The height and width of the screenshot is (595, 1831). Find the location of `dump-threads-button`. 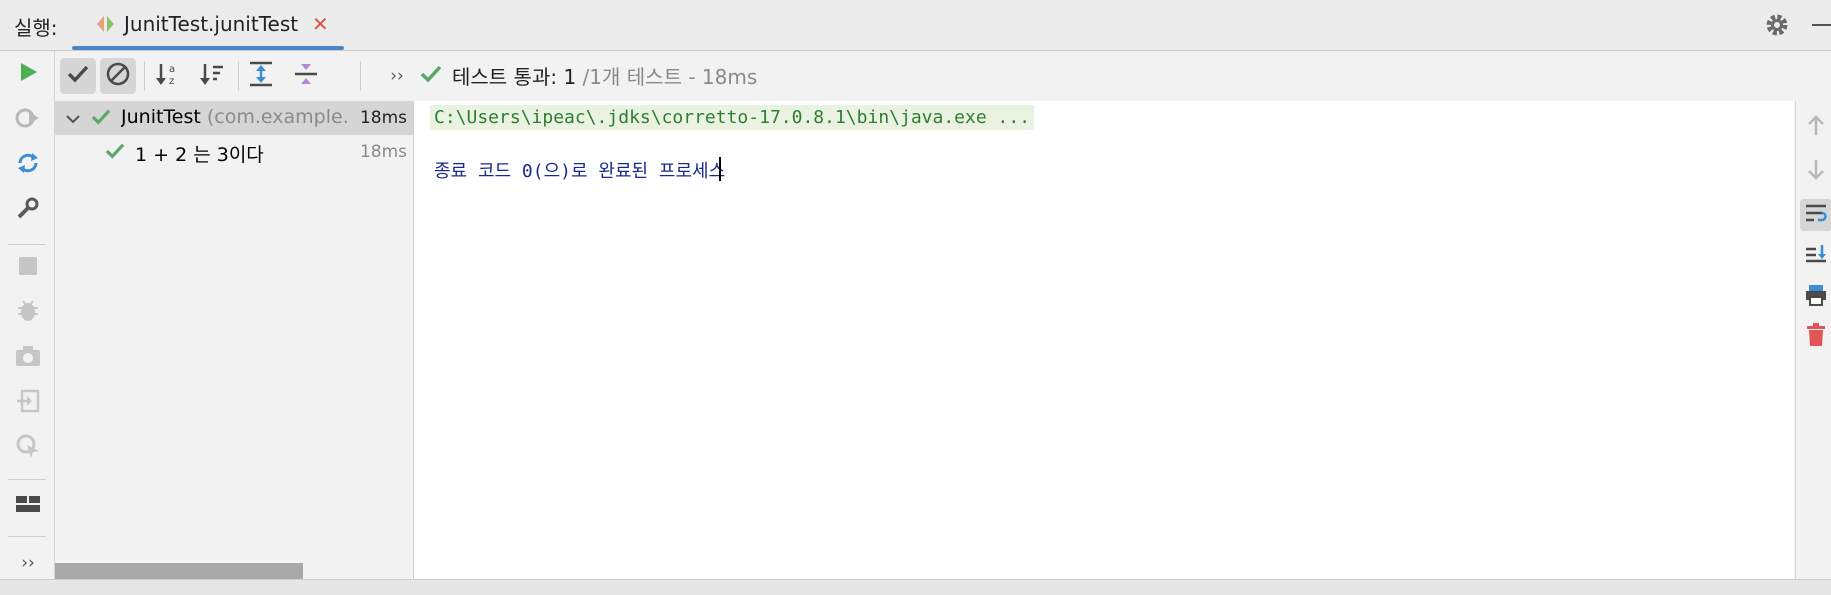

dump-threads-button is located at coordinates (28, 358).